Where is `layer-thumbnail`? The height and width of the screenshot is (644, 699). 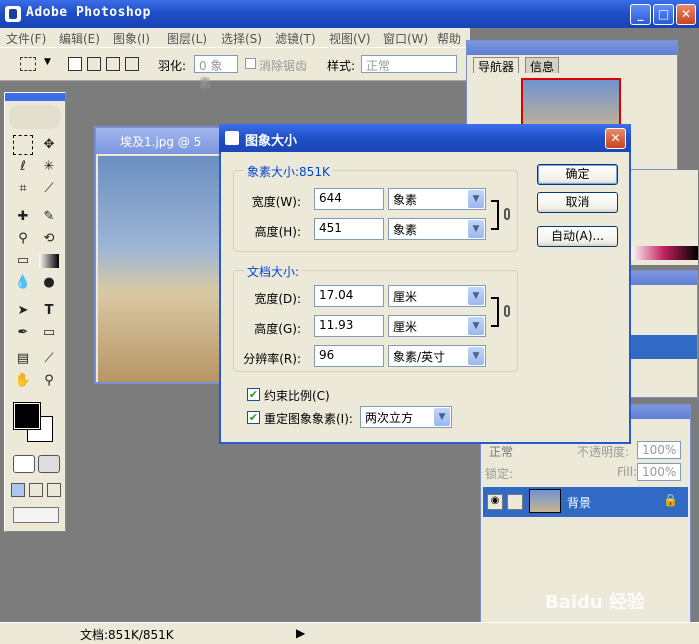
layer-thumbnail is located at coordinates (545, 501).